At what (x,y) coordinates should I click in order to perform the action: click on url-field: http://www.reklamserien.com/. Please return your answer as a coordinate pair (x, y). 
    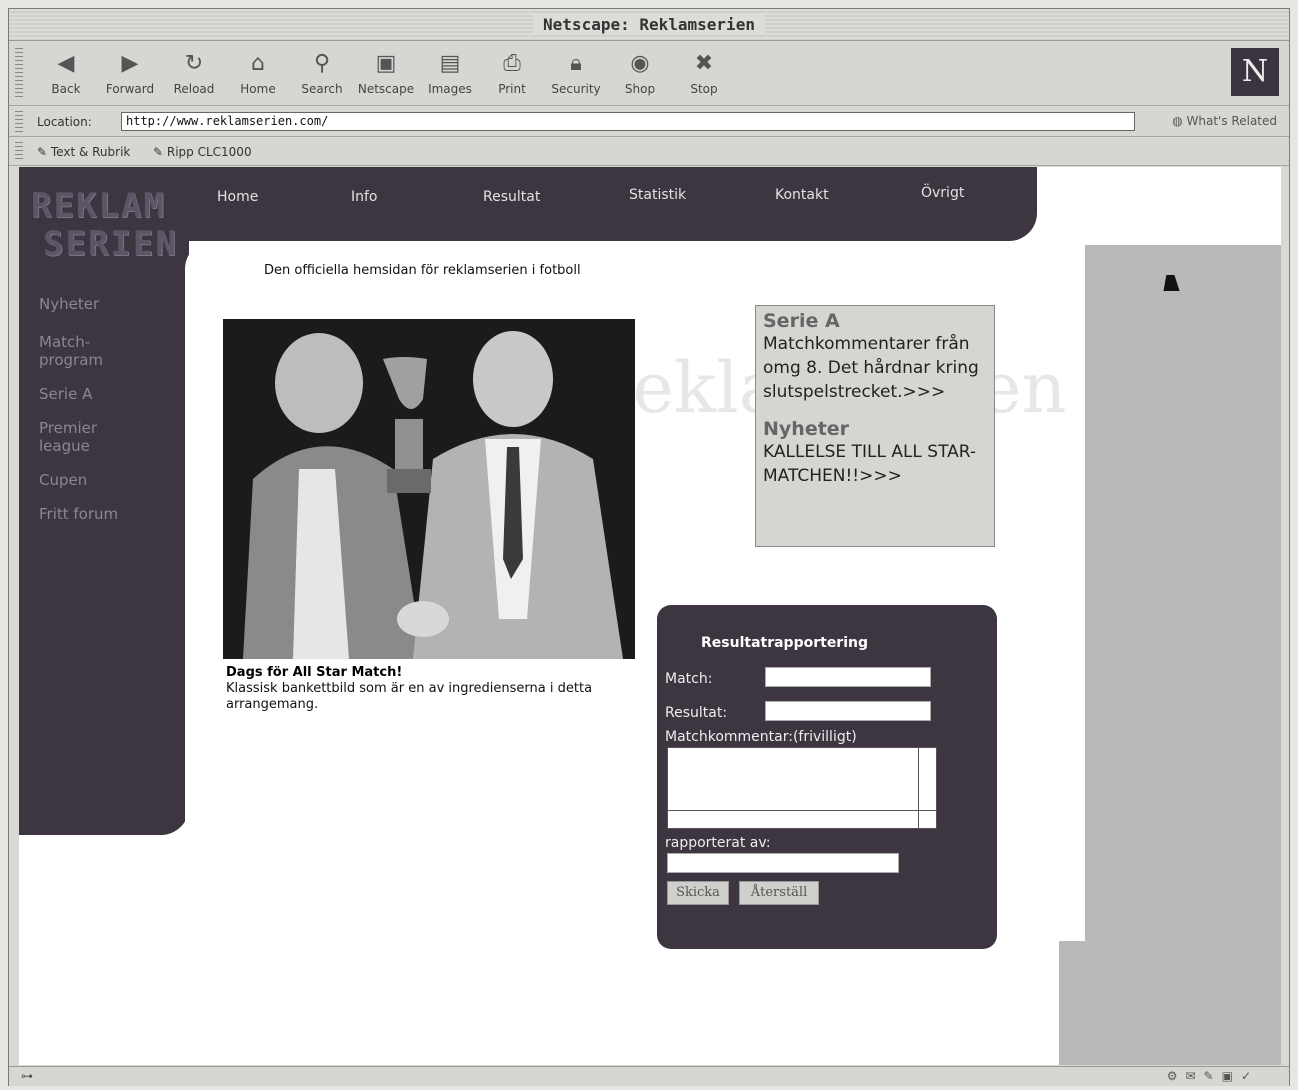
    Looking at the image, I should click on (628, 121).